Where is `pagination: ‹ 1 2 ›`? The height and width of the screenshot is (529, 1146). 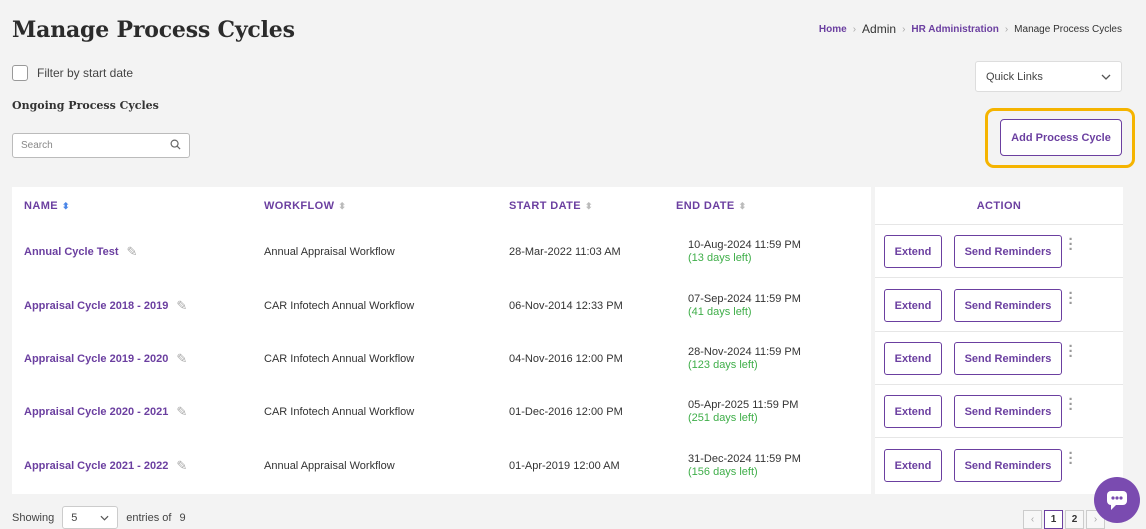 pagination: ‹ 1 2 › is located at coordinates (1064, 519).